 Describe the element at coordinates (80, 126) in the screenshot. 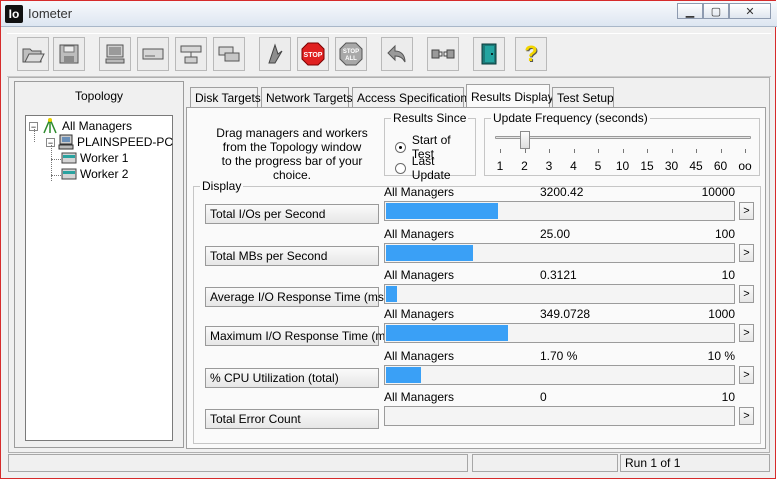

I see `tree-item-all-managers: − All Managers` at that location.